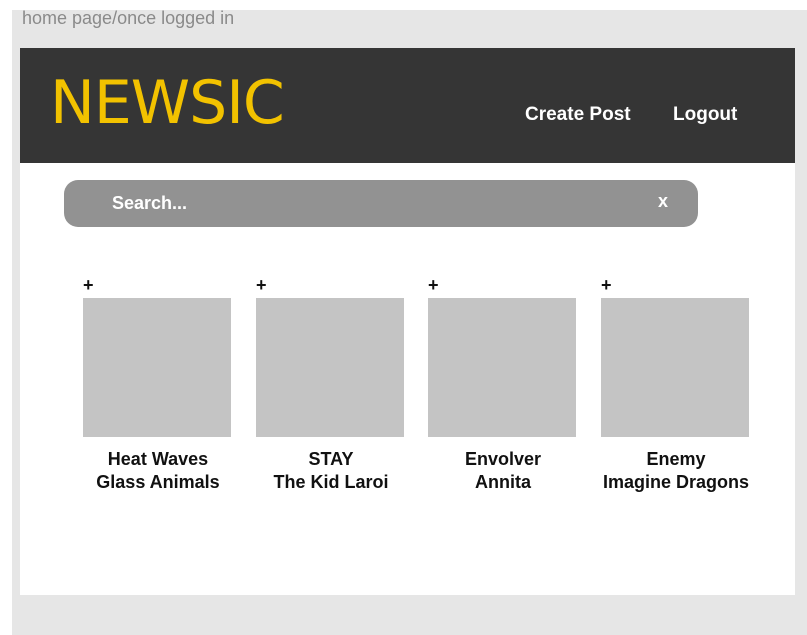 Image resolution: width=807 pixels, height=635 pixels. What do you see at coordinates (167, 103) in the screenshot?
I see `logo: NEWSIC` at bounding box center [167, 103].